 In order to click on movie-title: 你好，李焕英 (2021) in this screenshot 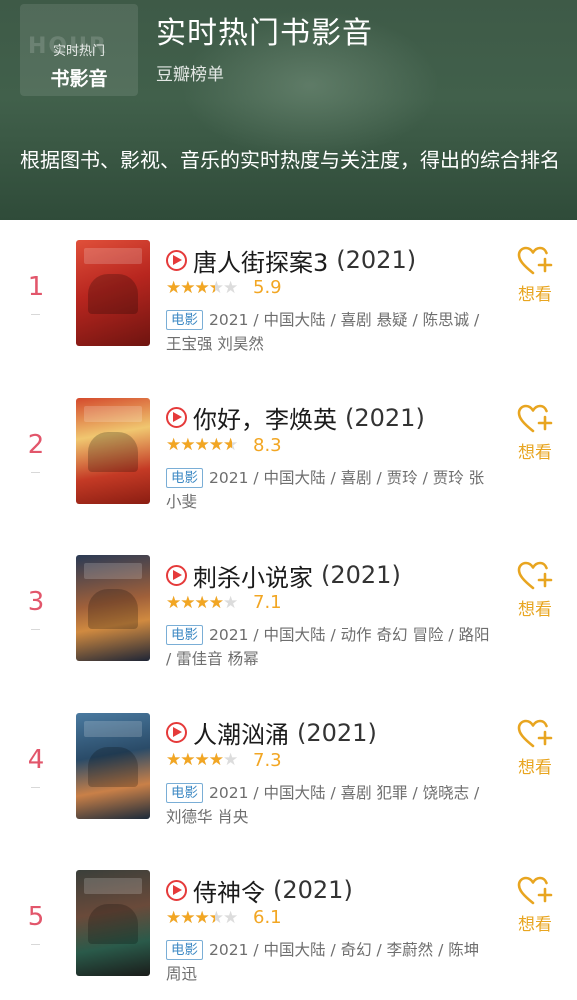, I will do `click(295, 418)`.